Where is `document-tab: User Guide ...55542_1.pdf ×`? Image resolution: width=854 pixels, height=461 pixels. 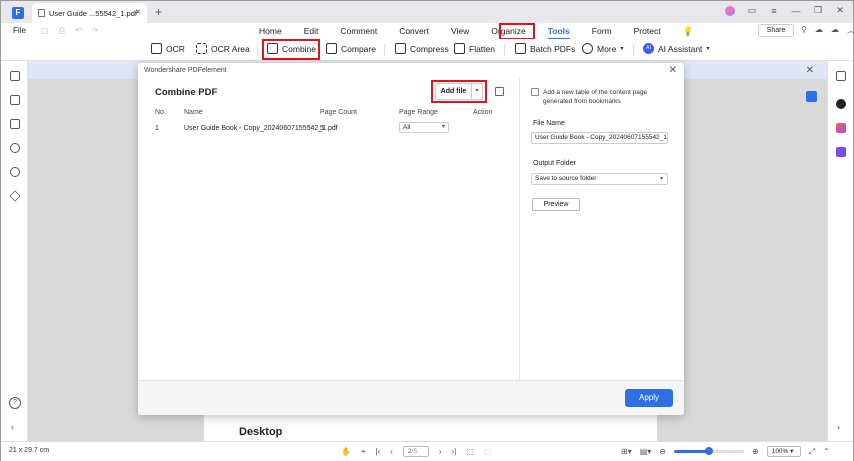
document-tab: User Guide ...55542_1.pdf × is located at coordinates (89, 13).